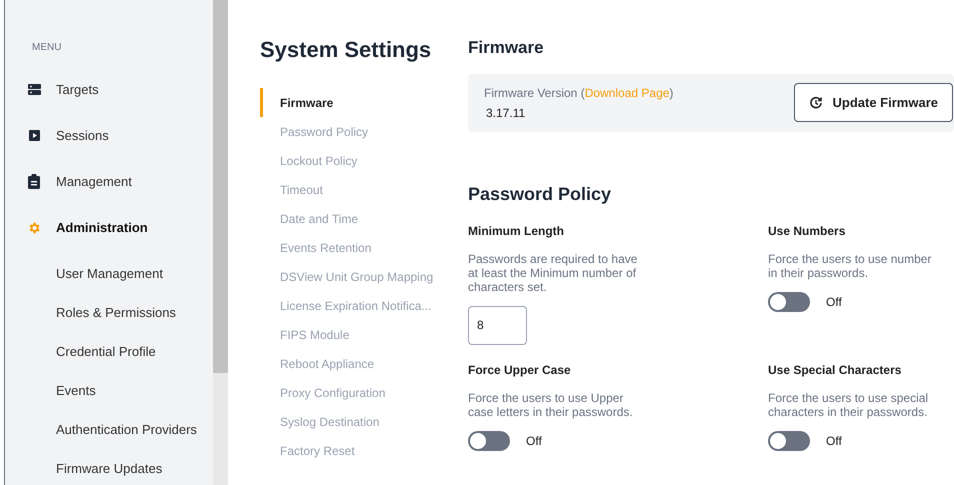 This screenshot has height=485, width=954. What do you see at coordinates (119, 135) in the screenshot?
I see `menu-item: Sessions` at bounding box center [119, 135].